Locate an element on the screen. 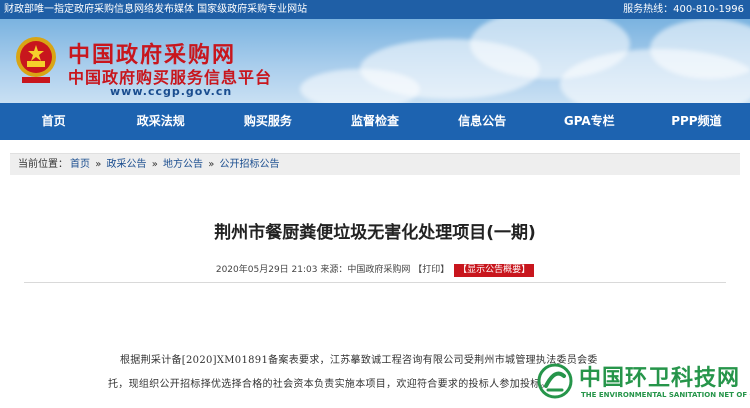  service-hotline: 服务热线：400-810-1996 is located at coordinates (683, 9).